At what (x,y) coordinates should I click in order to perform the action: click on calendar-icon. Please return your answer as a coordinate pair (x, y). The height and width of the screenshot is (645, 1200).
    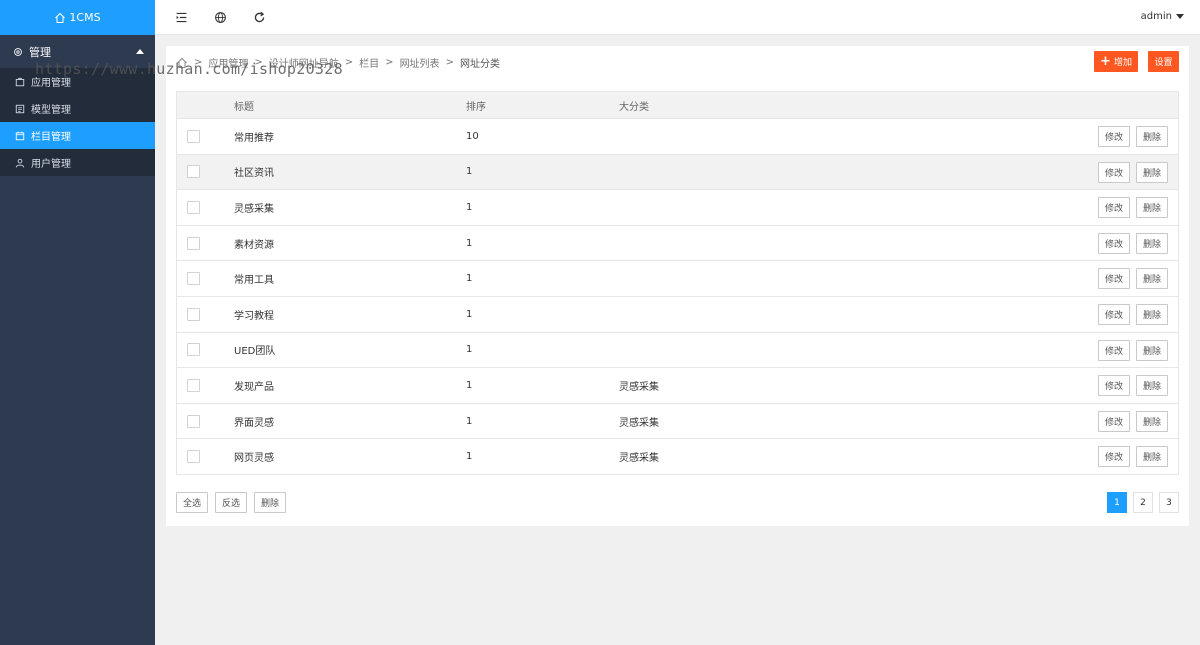
    Looking at the image, I should click on (20, 135).